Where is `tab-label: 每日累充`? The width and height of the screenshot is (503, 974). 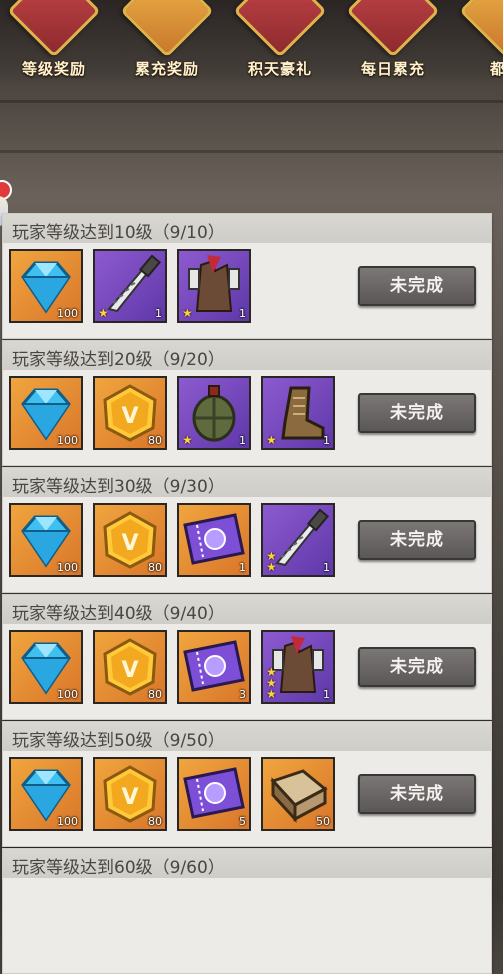 tab-label: 每日累充 is located at coordinates (392, 69).